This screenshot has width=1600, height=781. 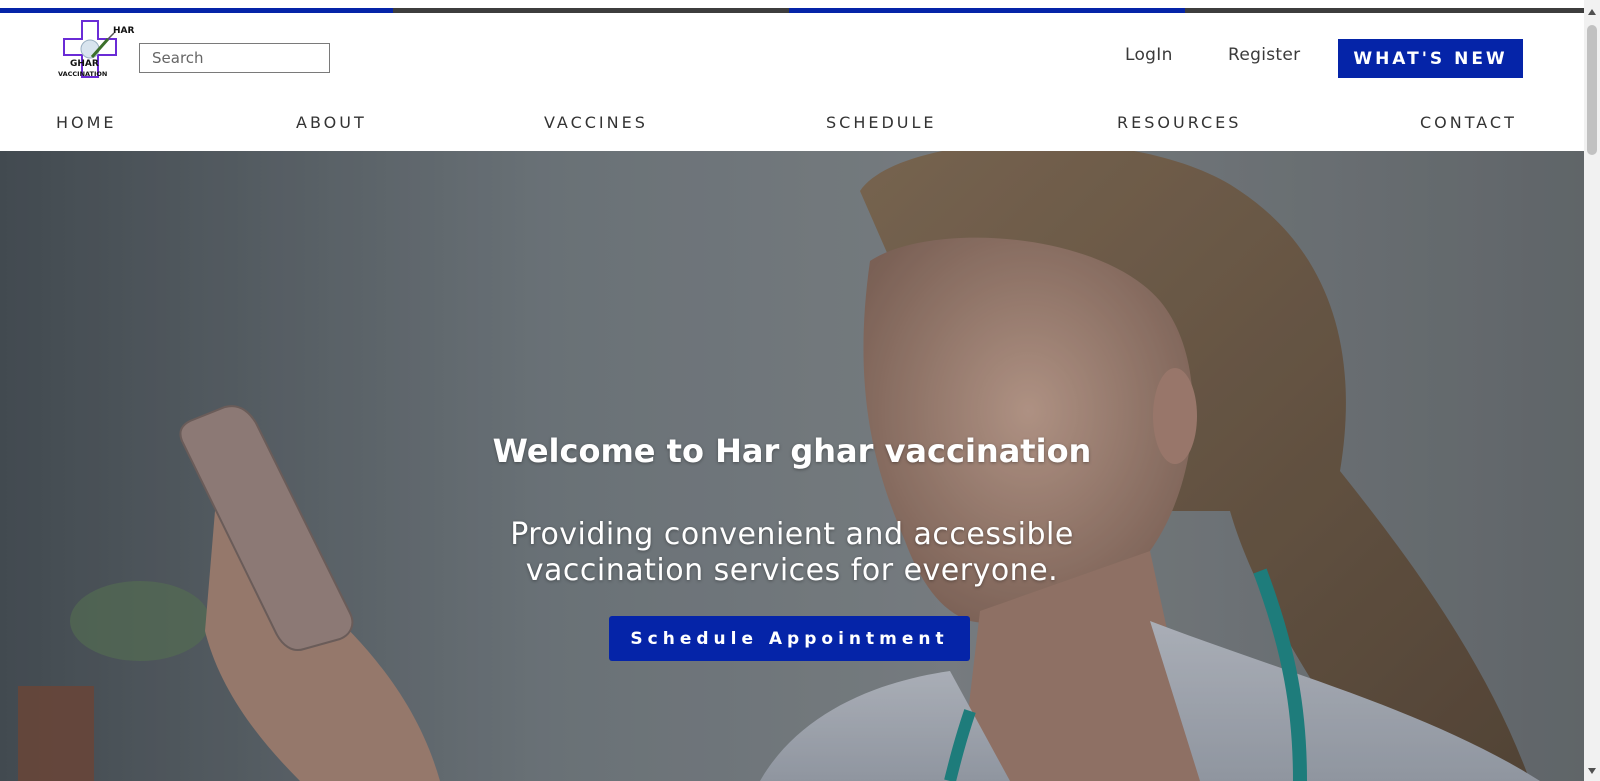 I want to click on site-logo: HAR GHAR VACCINATION, so click(x=96, y=50).